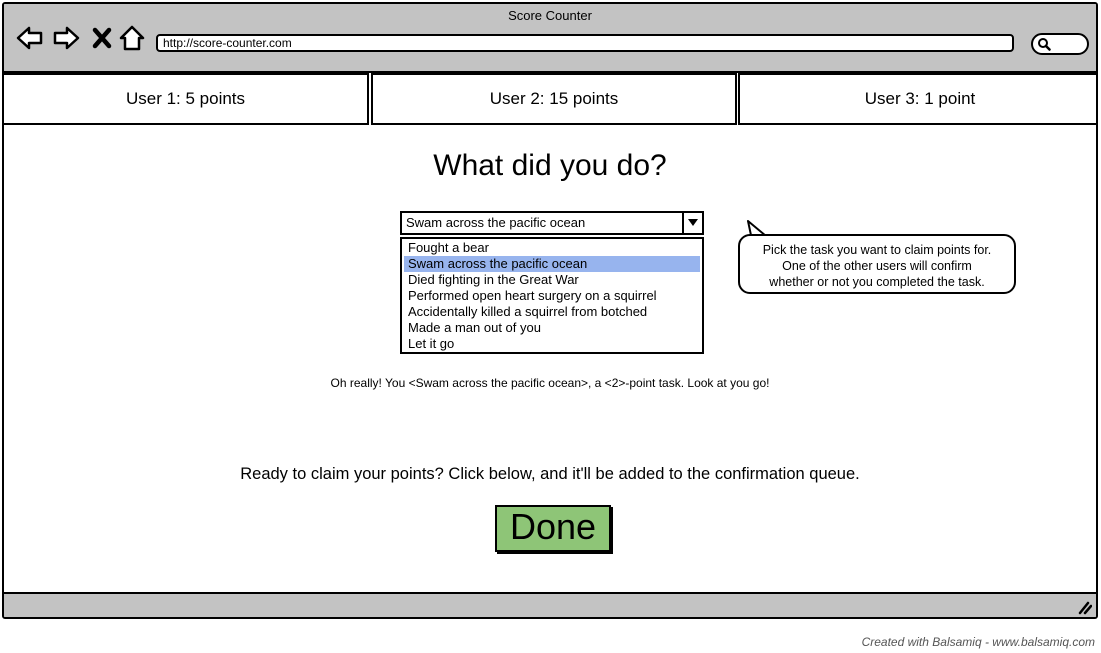 The image size is (1101, 653). I want to click on title-bar: Score Counter http://score-counter.com, so click(550, 38).